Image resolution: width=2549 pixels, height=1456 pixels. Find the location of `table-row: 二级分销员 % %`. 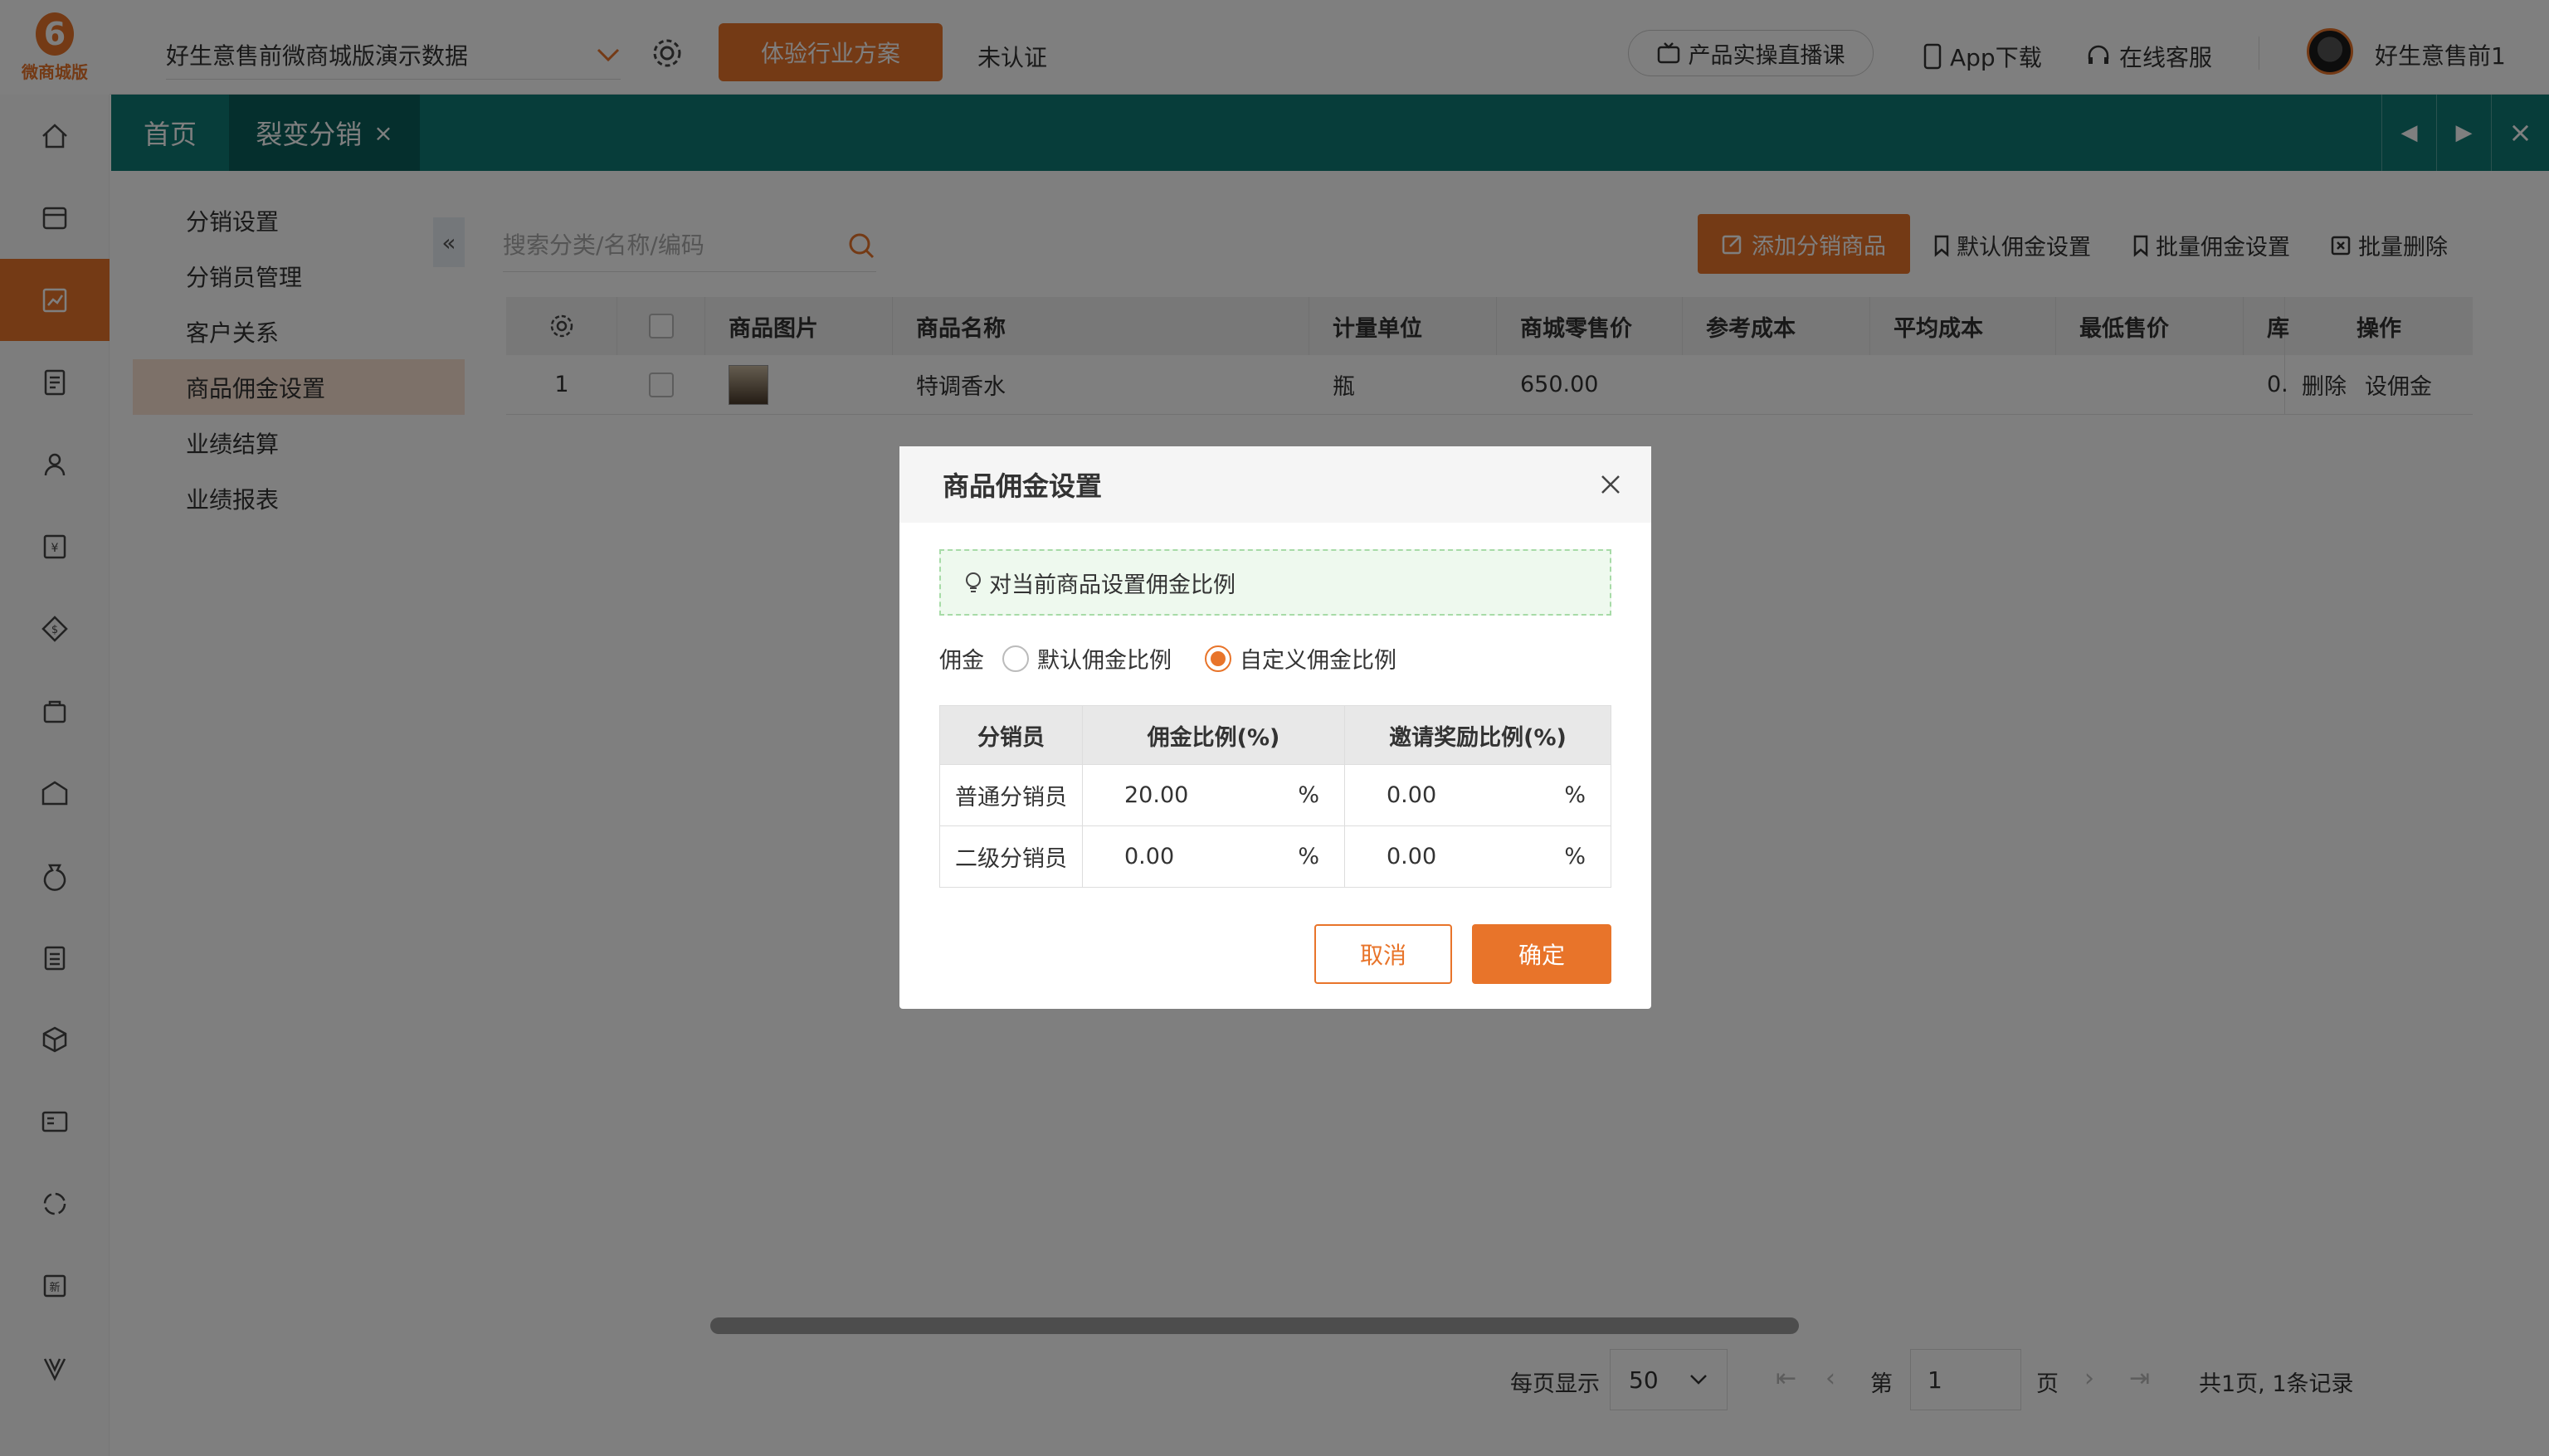

table-row: 二级分销员 % % is located at coordinates (1275, 856).